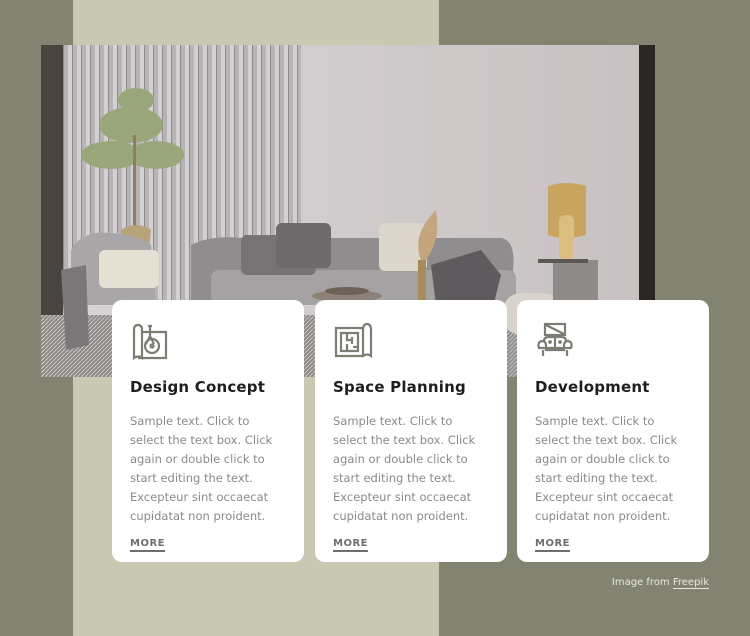 The height and width of the screenshot is (636, 750). What do you see at coordinates (198, 387) in the screenshot?
I see `card-title: Design Concept` at bounding box center [198, 387].